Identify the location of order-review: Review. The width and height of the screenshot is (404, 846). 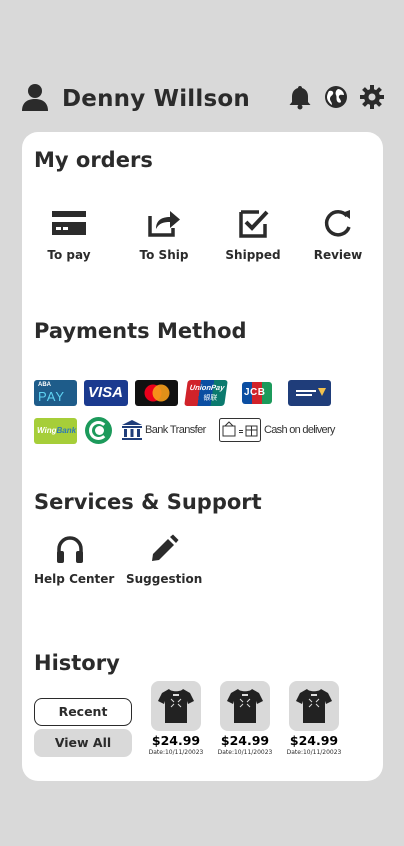
(338, 236).